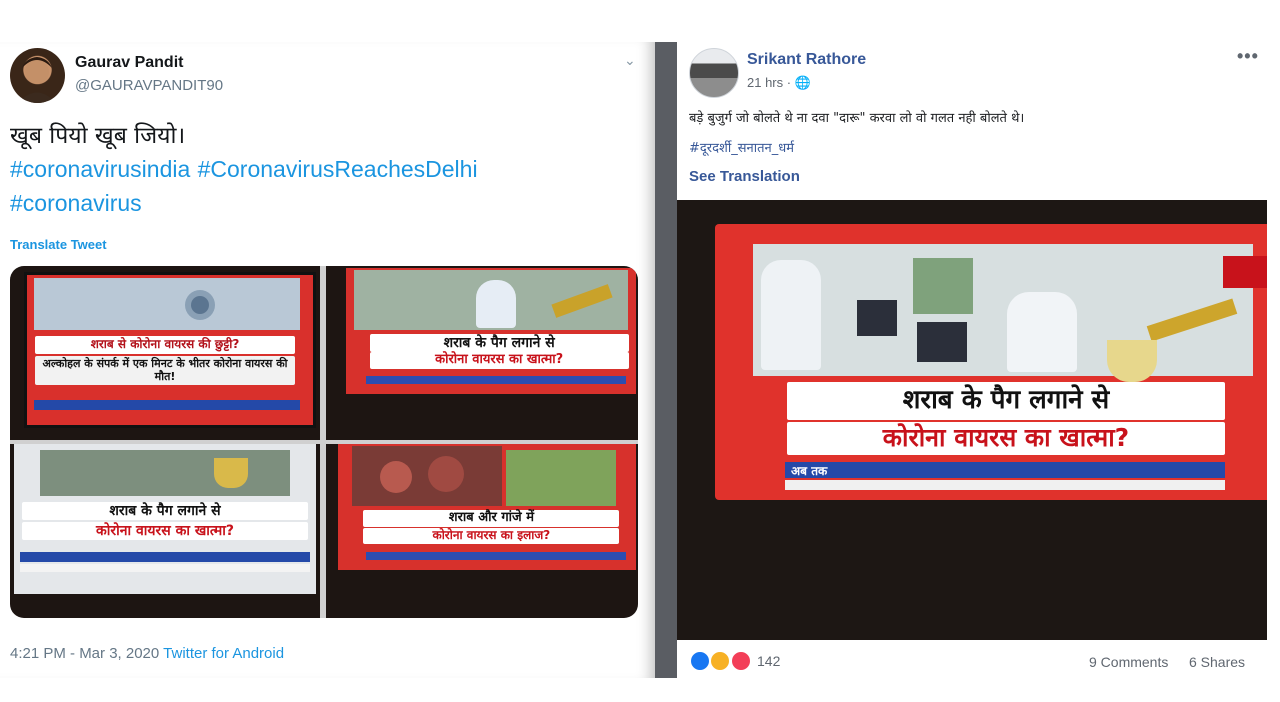  What do you see at coordinates (666, 360) in the screenshot?
I see `panel-divider` at bounding box center [666, 360].